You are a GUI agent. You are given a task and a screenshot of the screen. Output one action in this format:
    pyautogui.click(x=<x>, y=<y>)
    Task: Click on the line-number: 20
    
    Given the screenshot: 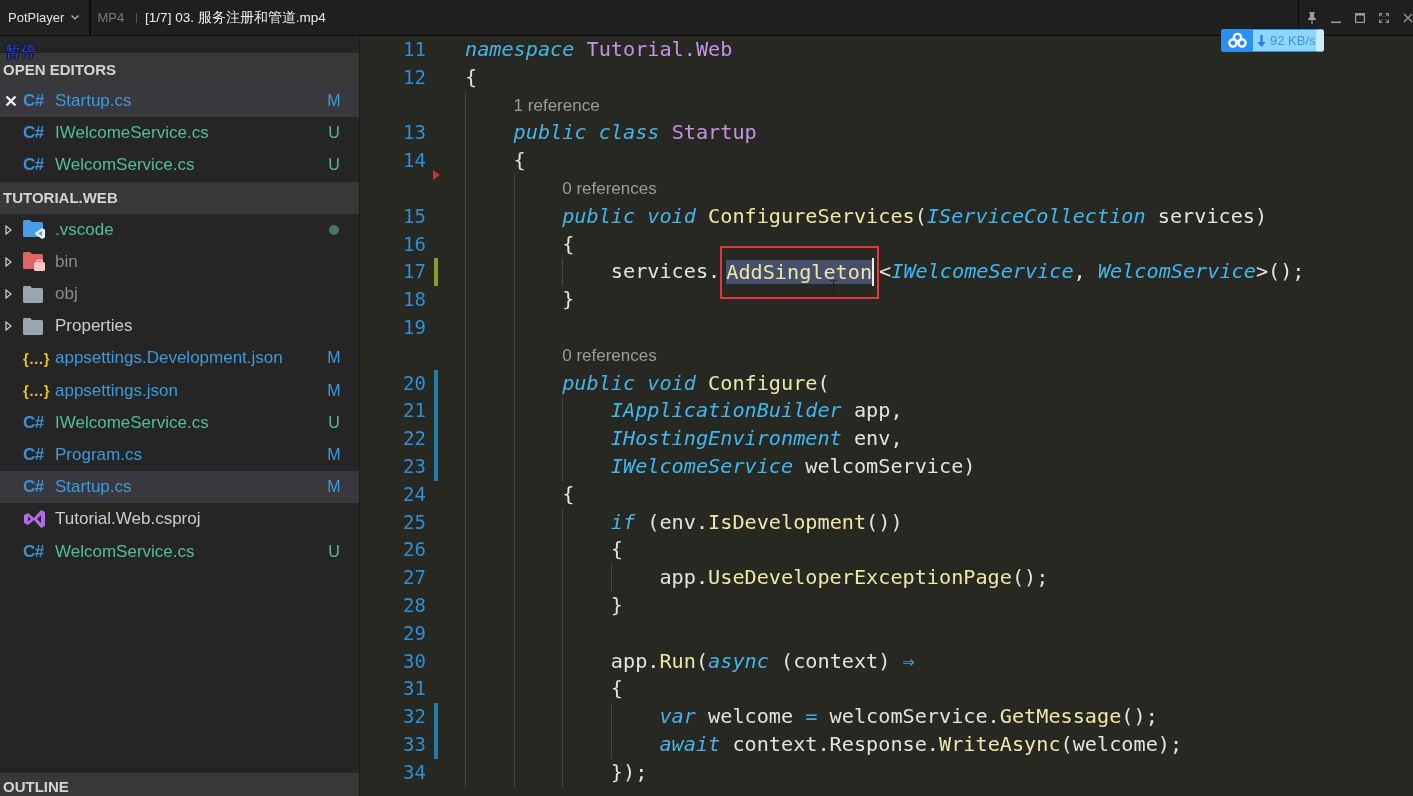 What is the action you would take?
    pyautogui.click(x=414, y=383)
    